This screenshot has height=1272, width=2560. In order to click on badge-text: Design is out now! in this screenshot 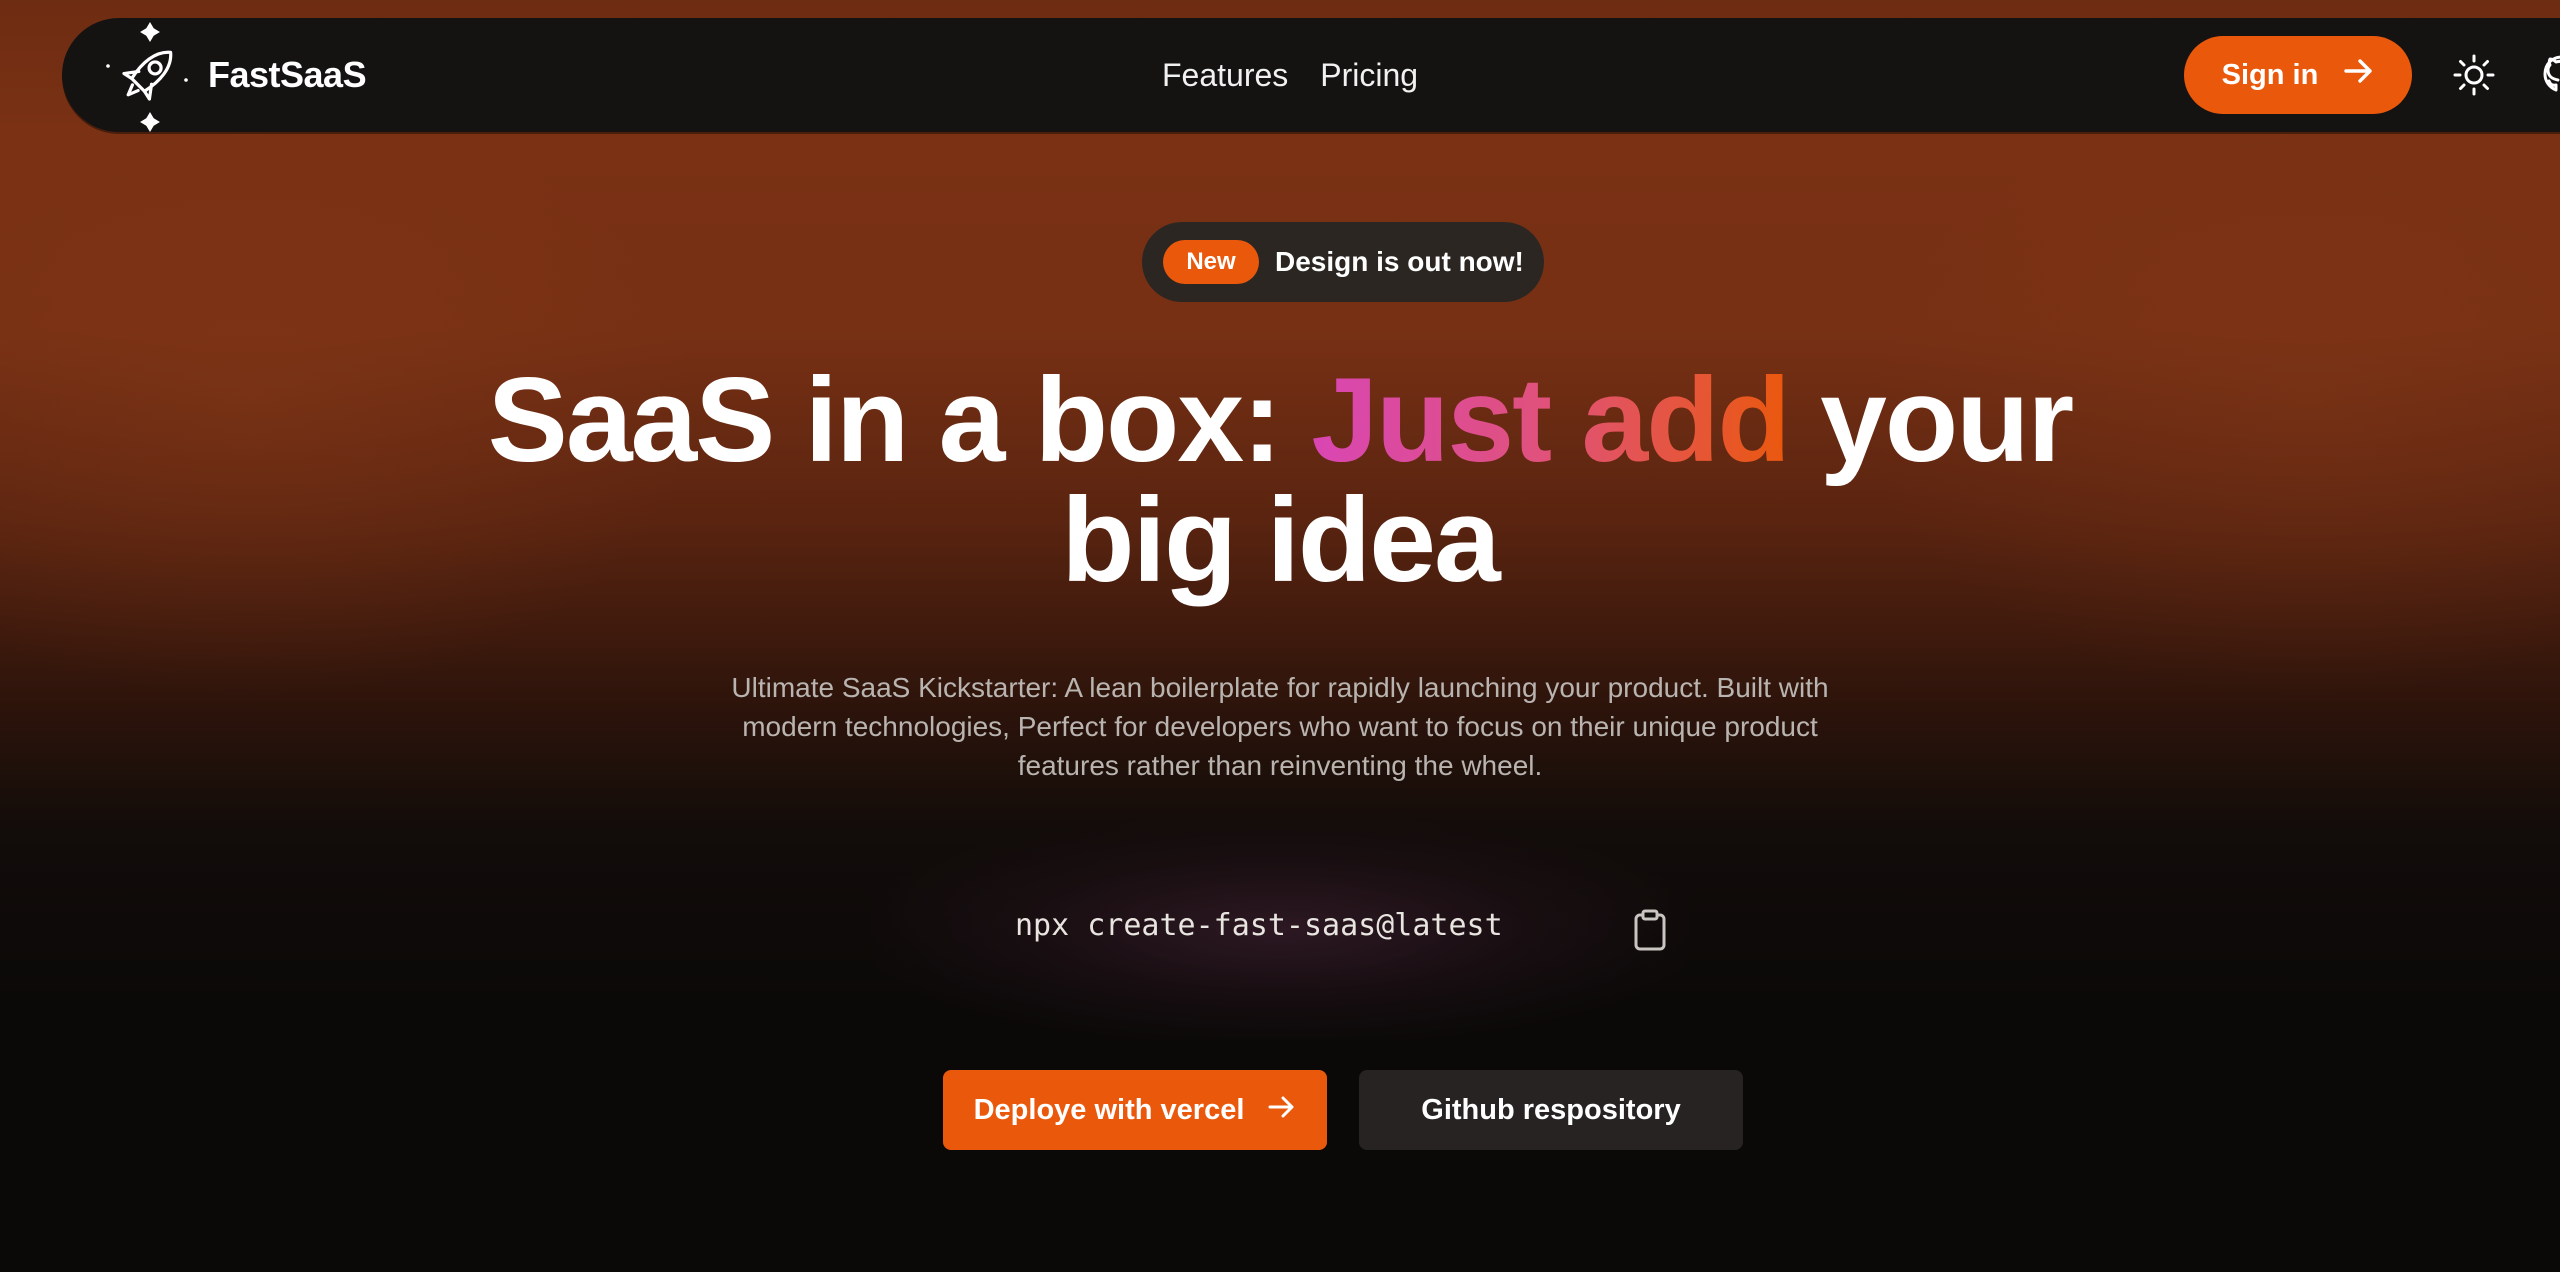, I will do `click(1399, 261)`.